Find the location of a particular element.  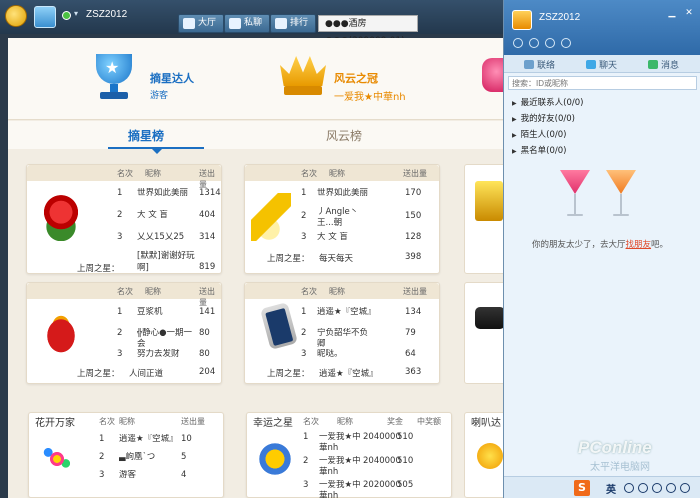

table-row: 3 游客 4 is located at coordinates (126, 476).